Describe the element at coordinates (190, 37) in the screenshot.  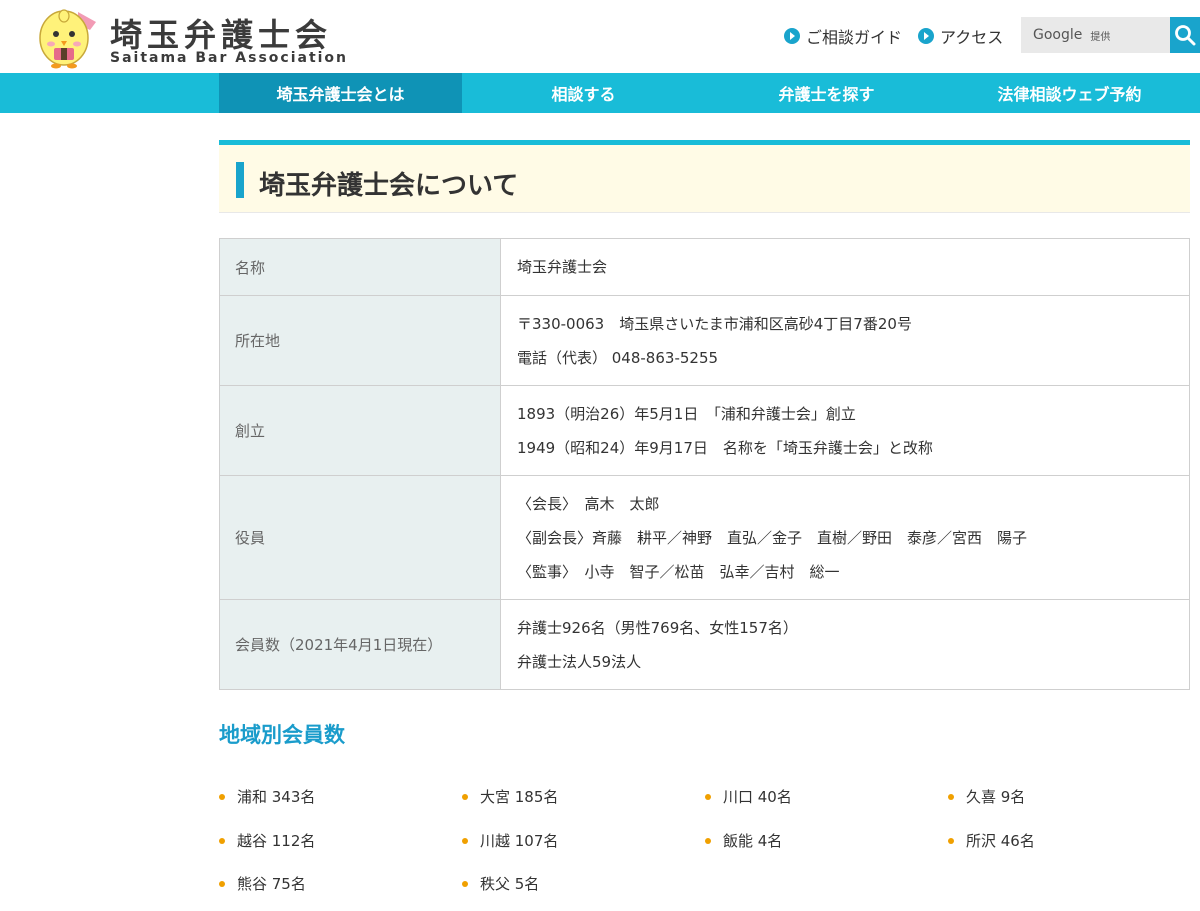
I see `site-logo: 埼玉弁護士会 Saitama Bar Association` at that location.